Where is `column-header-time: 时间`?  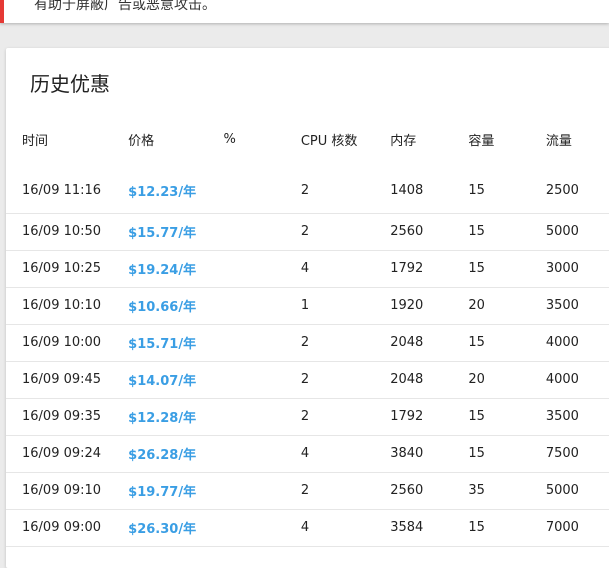
column-header-time: 时间 is located at coordinates (67, 139).